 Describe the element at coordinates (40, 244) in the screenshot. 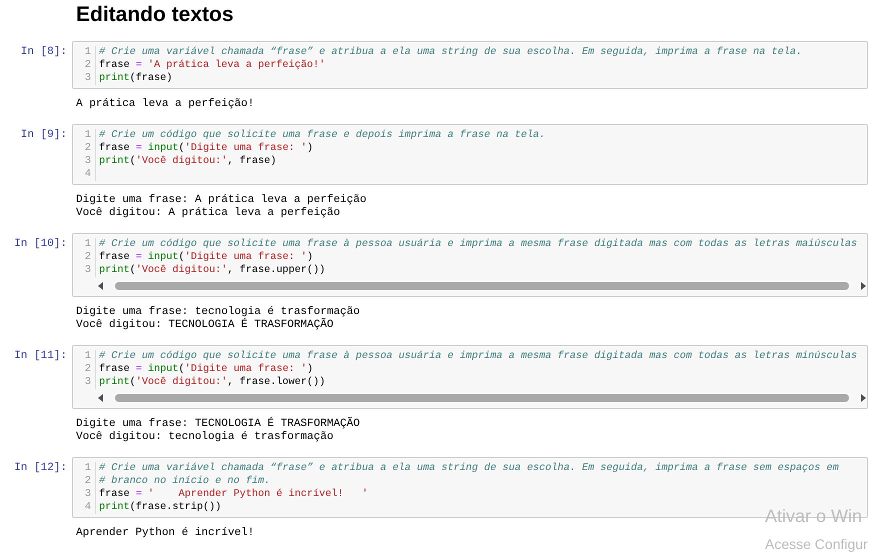

I see `cell-prompt: In [10]:` at that location.